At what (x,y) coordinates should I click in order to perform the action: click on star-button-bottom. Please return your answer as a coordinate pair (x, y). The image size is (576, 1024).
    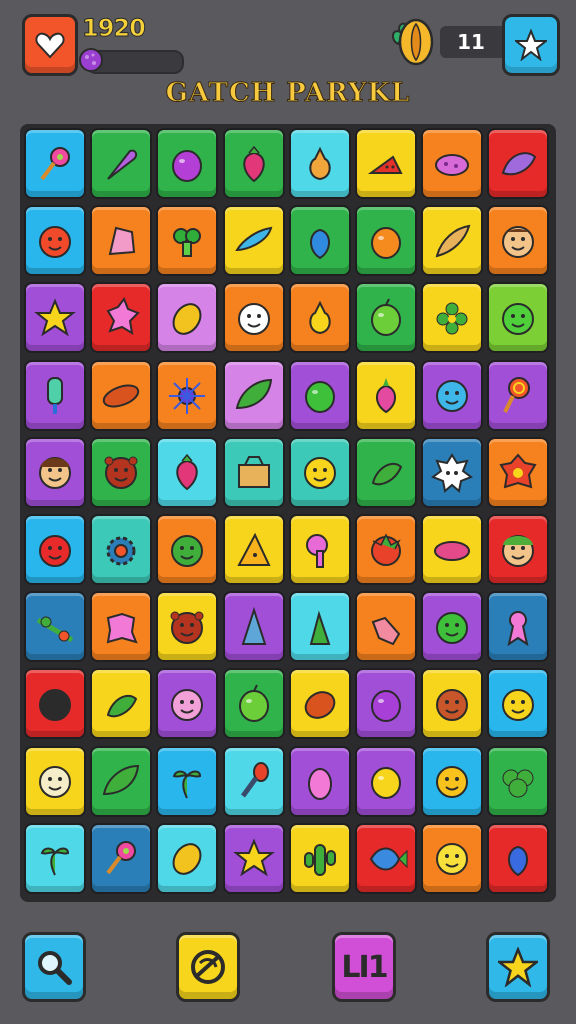
    Looking at the image, I should click on (518, 967).